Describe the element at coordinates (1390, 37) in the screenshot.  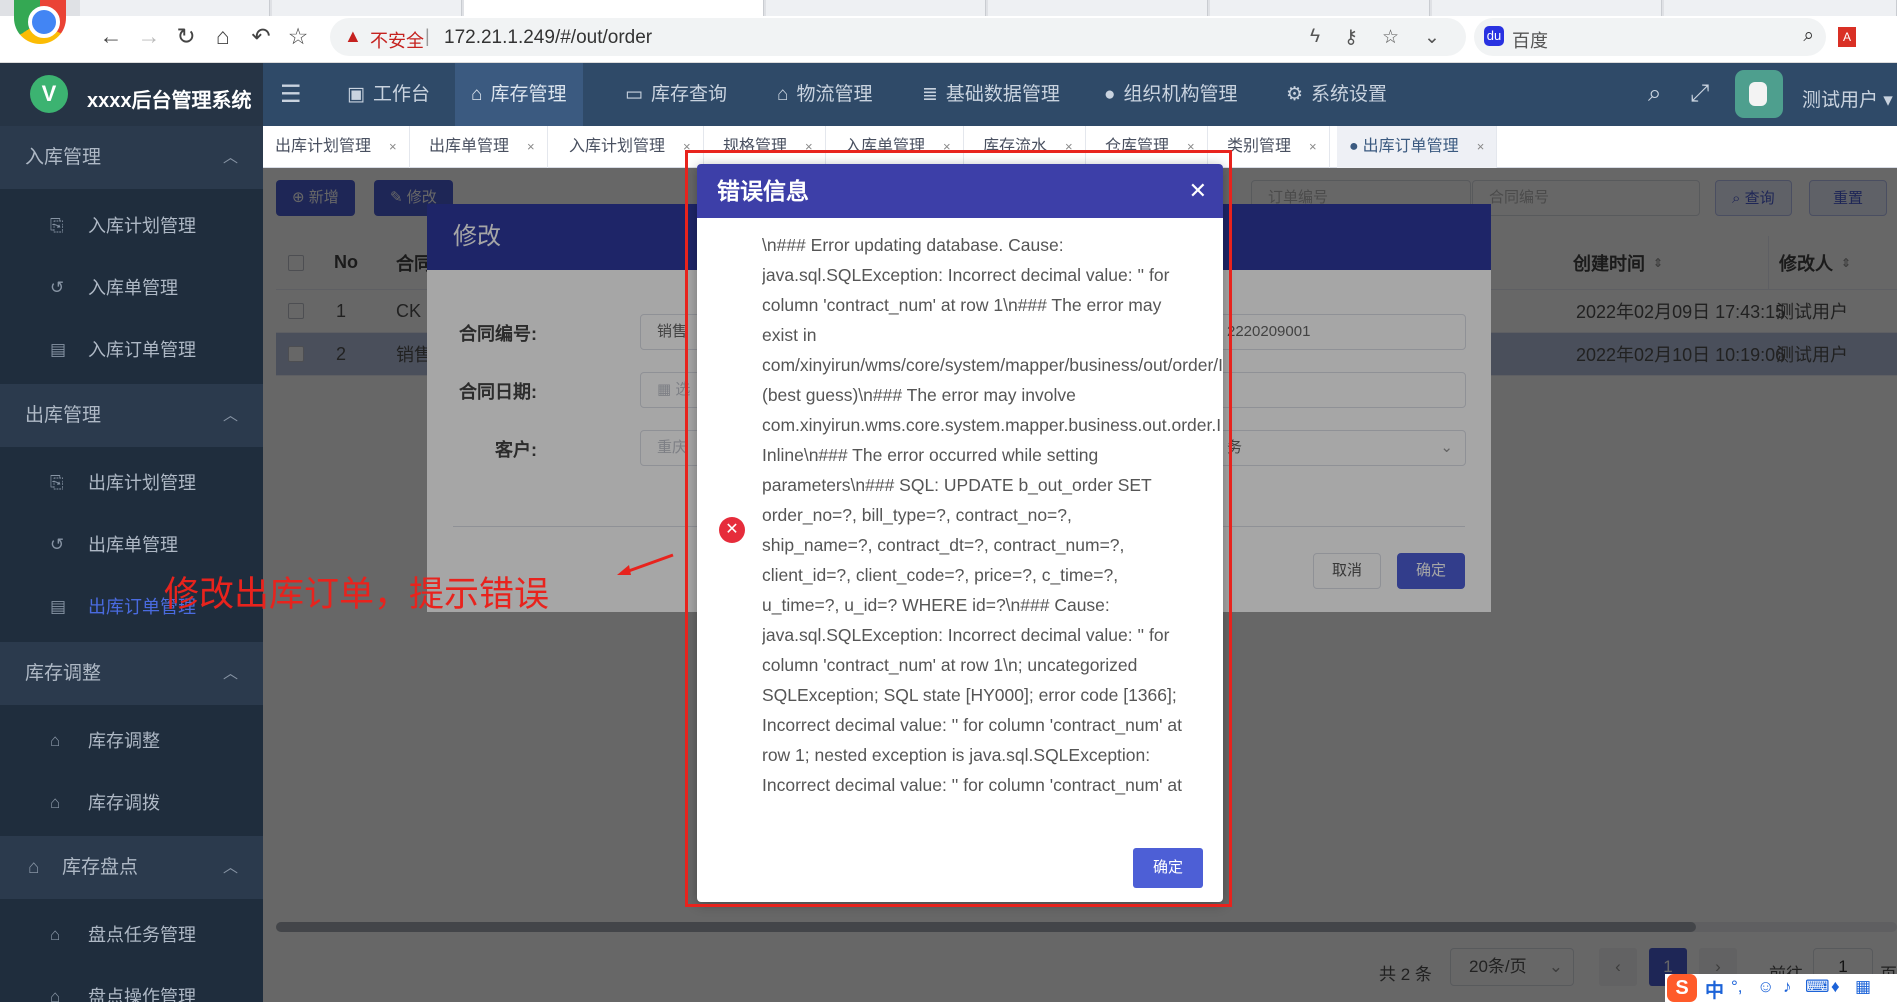
I see `star-icon: ☆` at that location.